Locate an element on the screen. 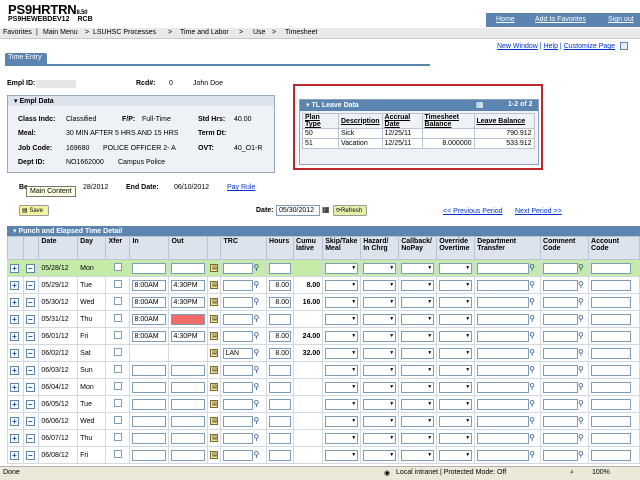 The height and width of the screenshot is (480, 640). new-window-link: New Window is located at coordinates (517, 46).